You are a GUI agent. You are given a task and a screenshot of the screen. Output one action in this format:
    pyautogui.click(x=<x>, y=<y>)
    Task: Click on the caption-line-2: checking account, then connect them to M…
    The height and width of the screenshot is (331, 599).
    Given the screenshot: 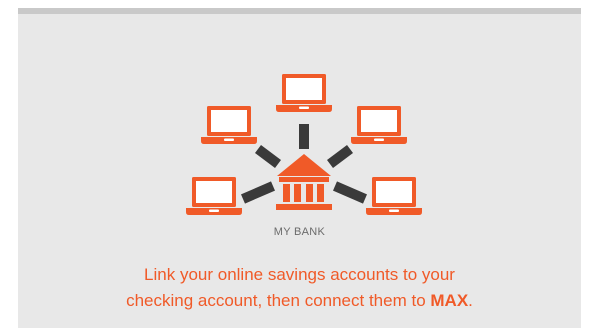 What is the action you would take?
    pyautogui.click(x=299, y=301)
    